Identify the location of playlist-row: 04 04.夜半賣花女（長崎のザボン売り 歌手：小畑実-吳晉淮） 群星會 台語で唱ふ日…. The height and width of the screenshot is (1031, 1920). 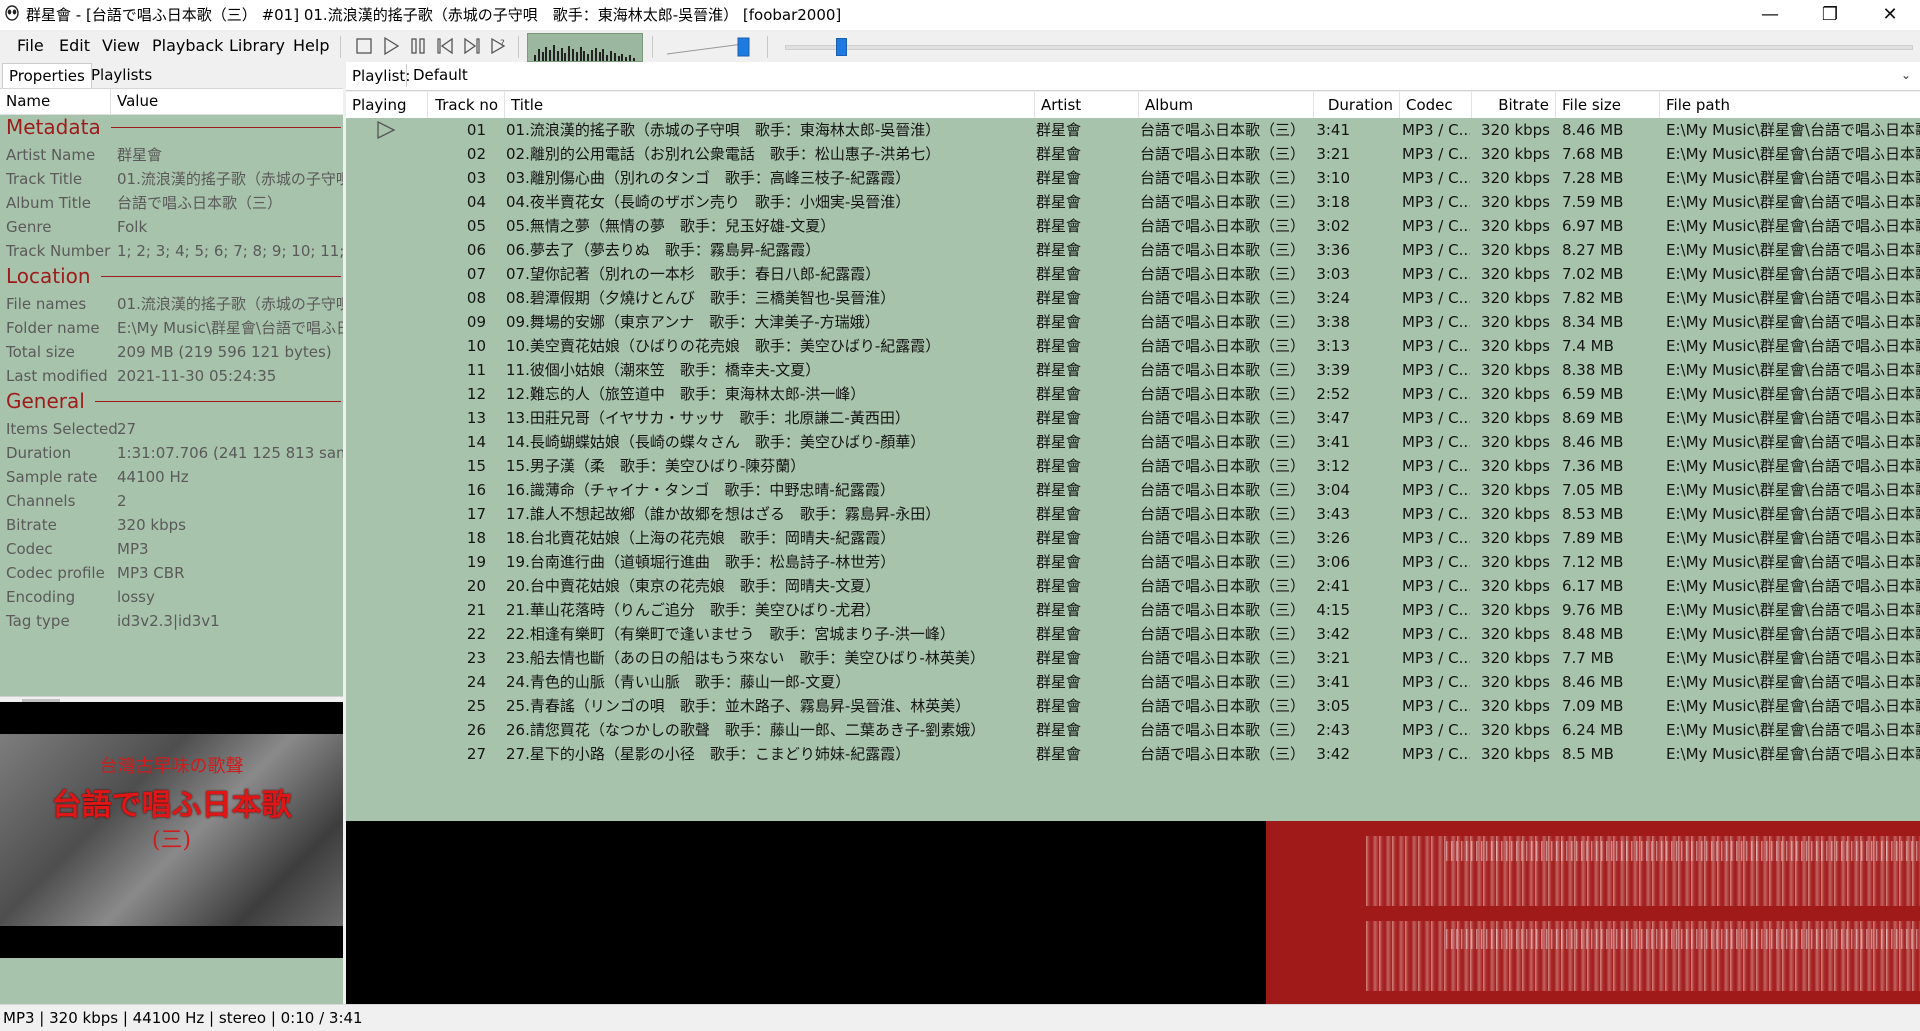
(1133, 202).